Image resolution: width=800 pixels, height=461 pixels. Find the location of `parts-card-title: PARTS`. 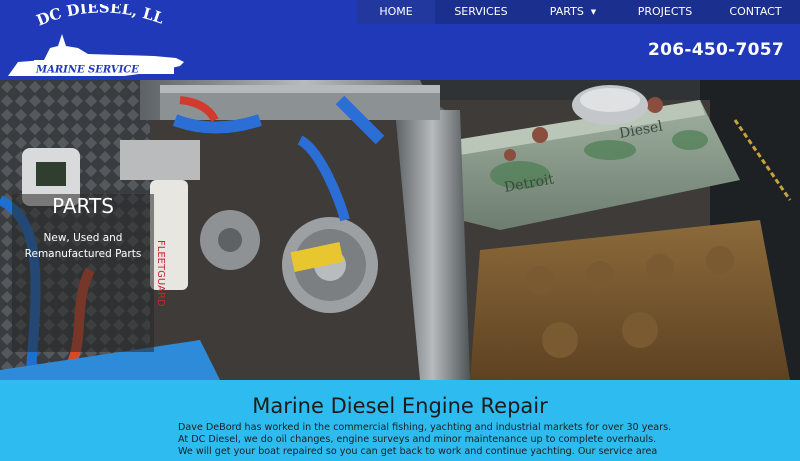

parts-card-title: PARTS is located at coordinates (83, 206).